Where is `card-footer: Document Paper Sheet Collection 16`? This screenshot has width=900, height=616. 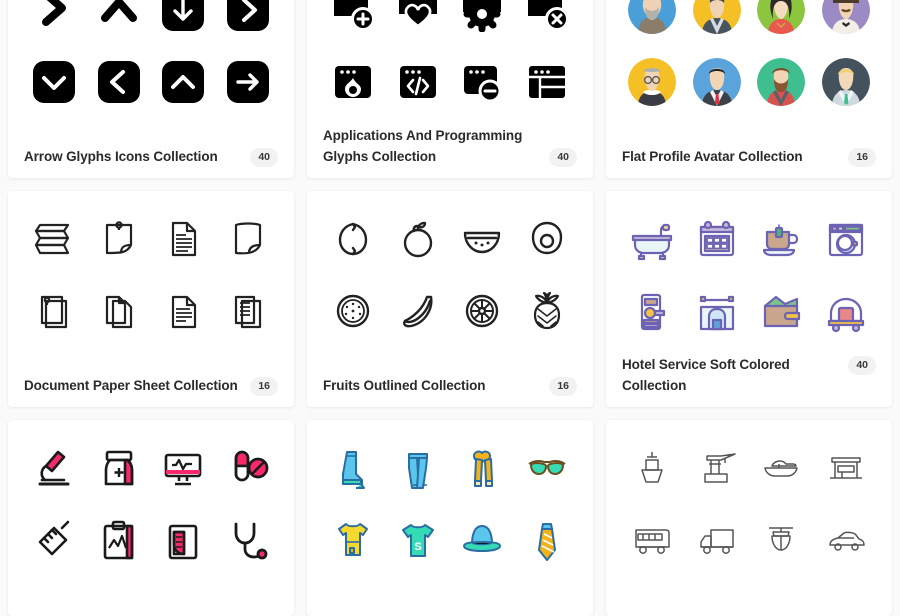 card-footer: Document Paper Sheet Collection 16 is located at coordinates (151, 380).